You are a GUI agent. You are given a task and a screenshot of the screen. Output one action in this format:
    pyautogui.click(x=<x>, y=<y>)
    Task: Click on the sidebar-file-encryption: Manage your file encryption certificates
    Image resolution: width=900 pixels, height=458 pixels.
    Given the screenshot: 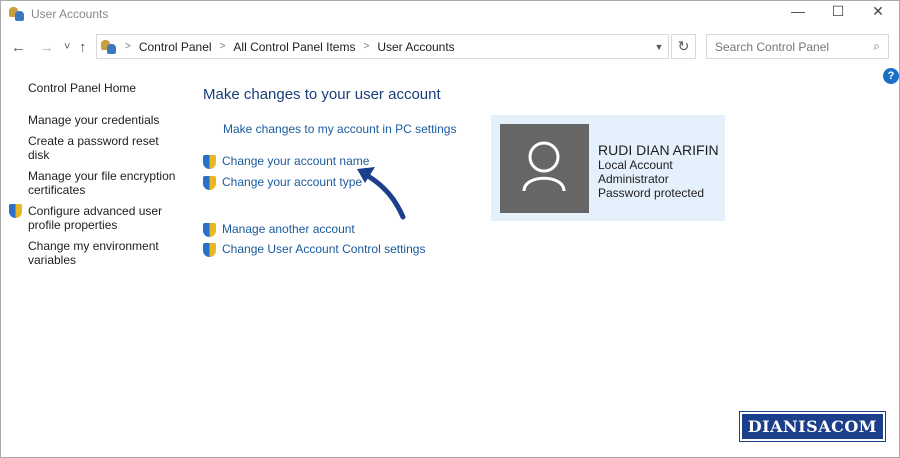 What is the action you would take?
    pyautogui.click(x=103, y=183)
    